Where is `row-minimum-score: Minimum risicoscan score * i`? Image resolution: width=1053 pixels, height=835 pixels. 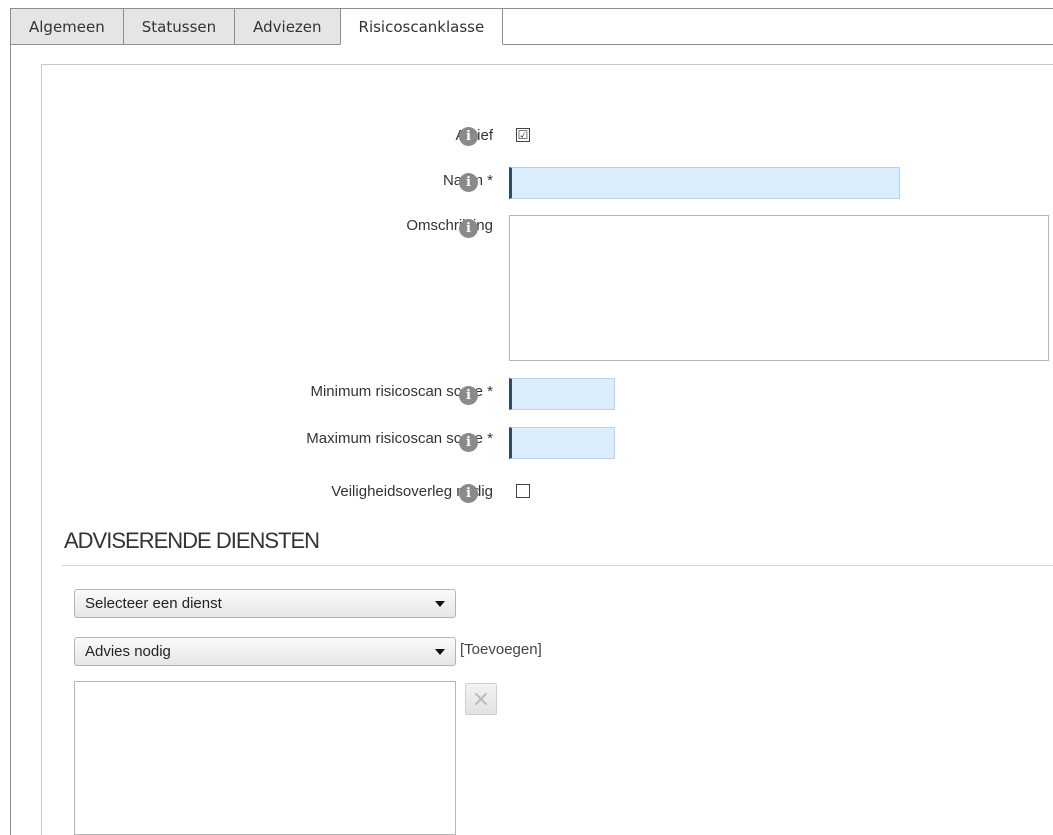 row-minimum-score: Minimum risicoscan score * i is located at coordinates (547, 395).